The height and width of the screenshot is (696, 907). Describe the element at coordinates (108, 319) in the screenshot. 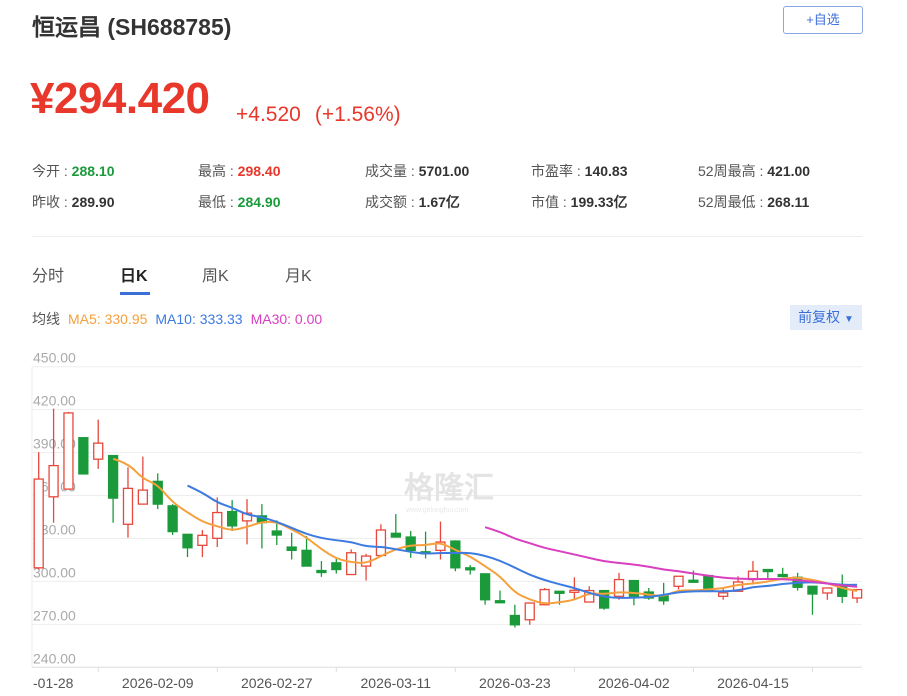

I see `ma5-value: MA5: 330.95` at that location.